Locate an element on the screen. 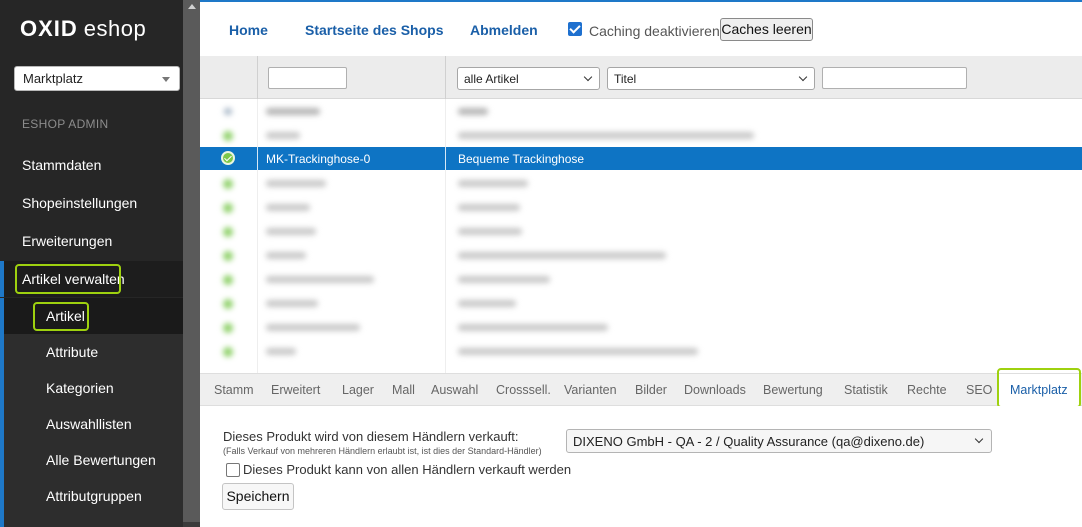 This screenshot has width=1082, height=527. tab-statistik: Statistik is located at coordinates (866, 390).